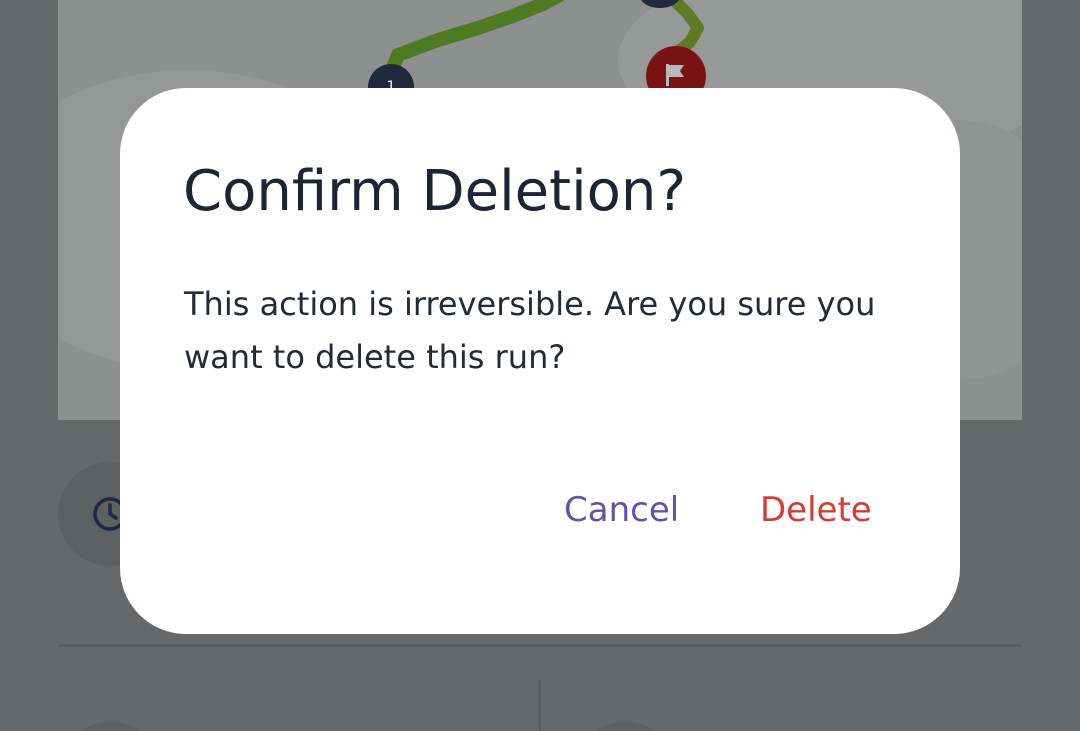 The height and width of the screenshot is (731, 1080). What do you see at coordinates (540, 645) in the screenshot?
I see `stats-divider` at bounding box center [540, 645].